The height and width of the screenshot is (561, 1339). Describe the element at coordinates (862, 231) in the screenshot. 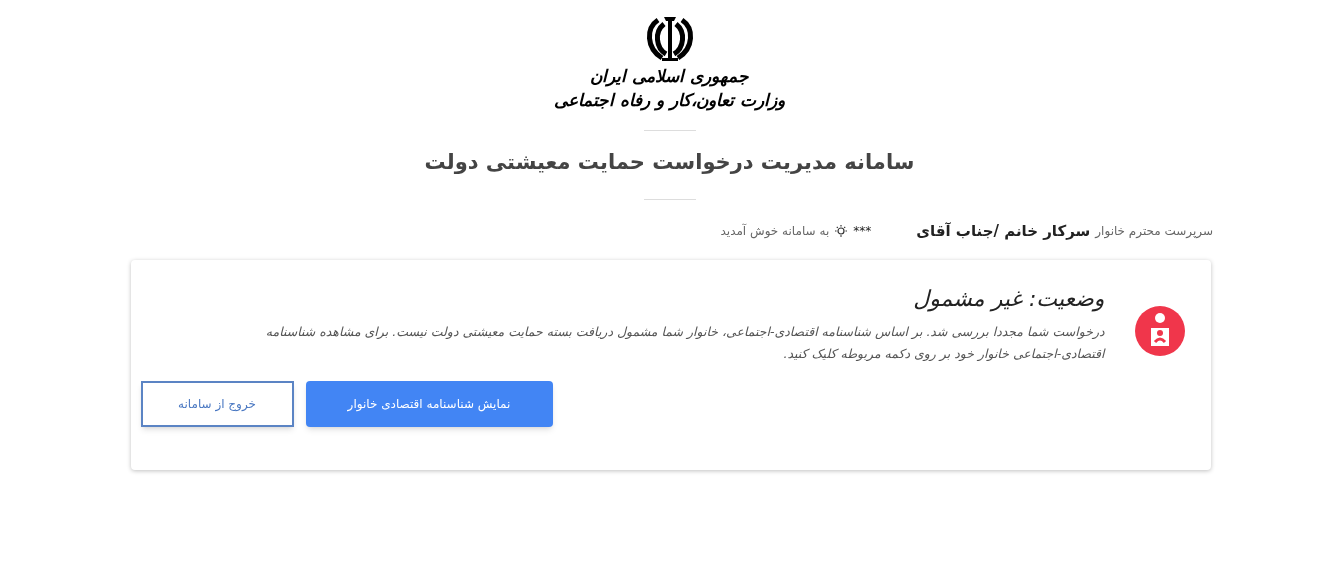

I see `user-name: ***` at that location.